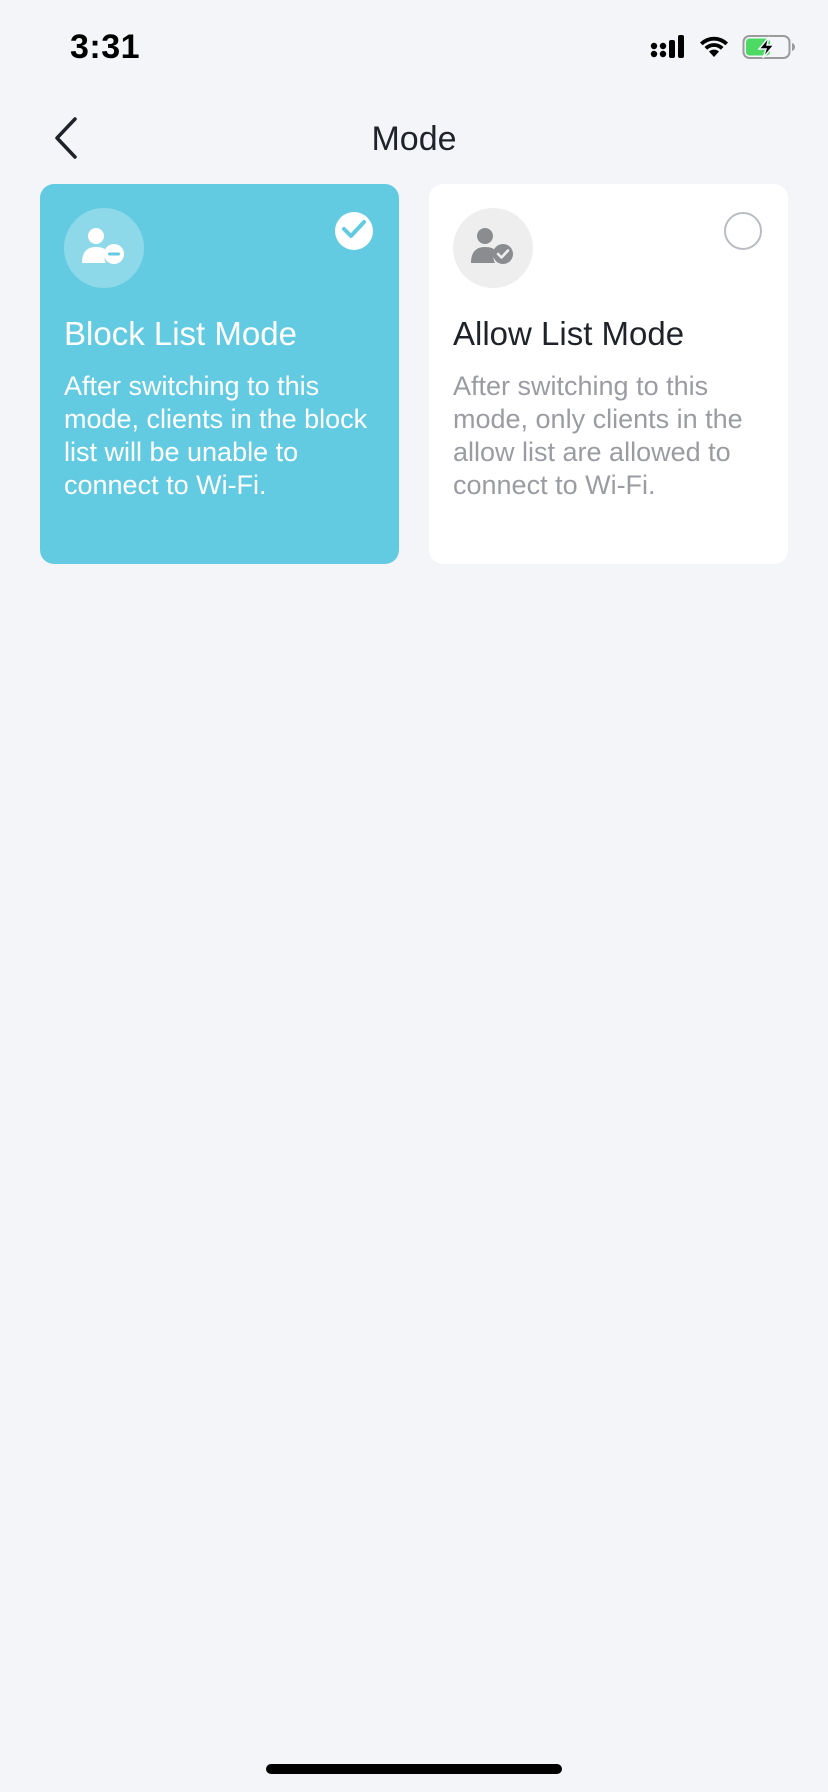 Image resolution: width=828 pixels, height=1792 pixels. I want to click on checkmark-icon, so click(354, 231).